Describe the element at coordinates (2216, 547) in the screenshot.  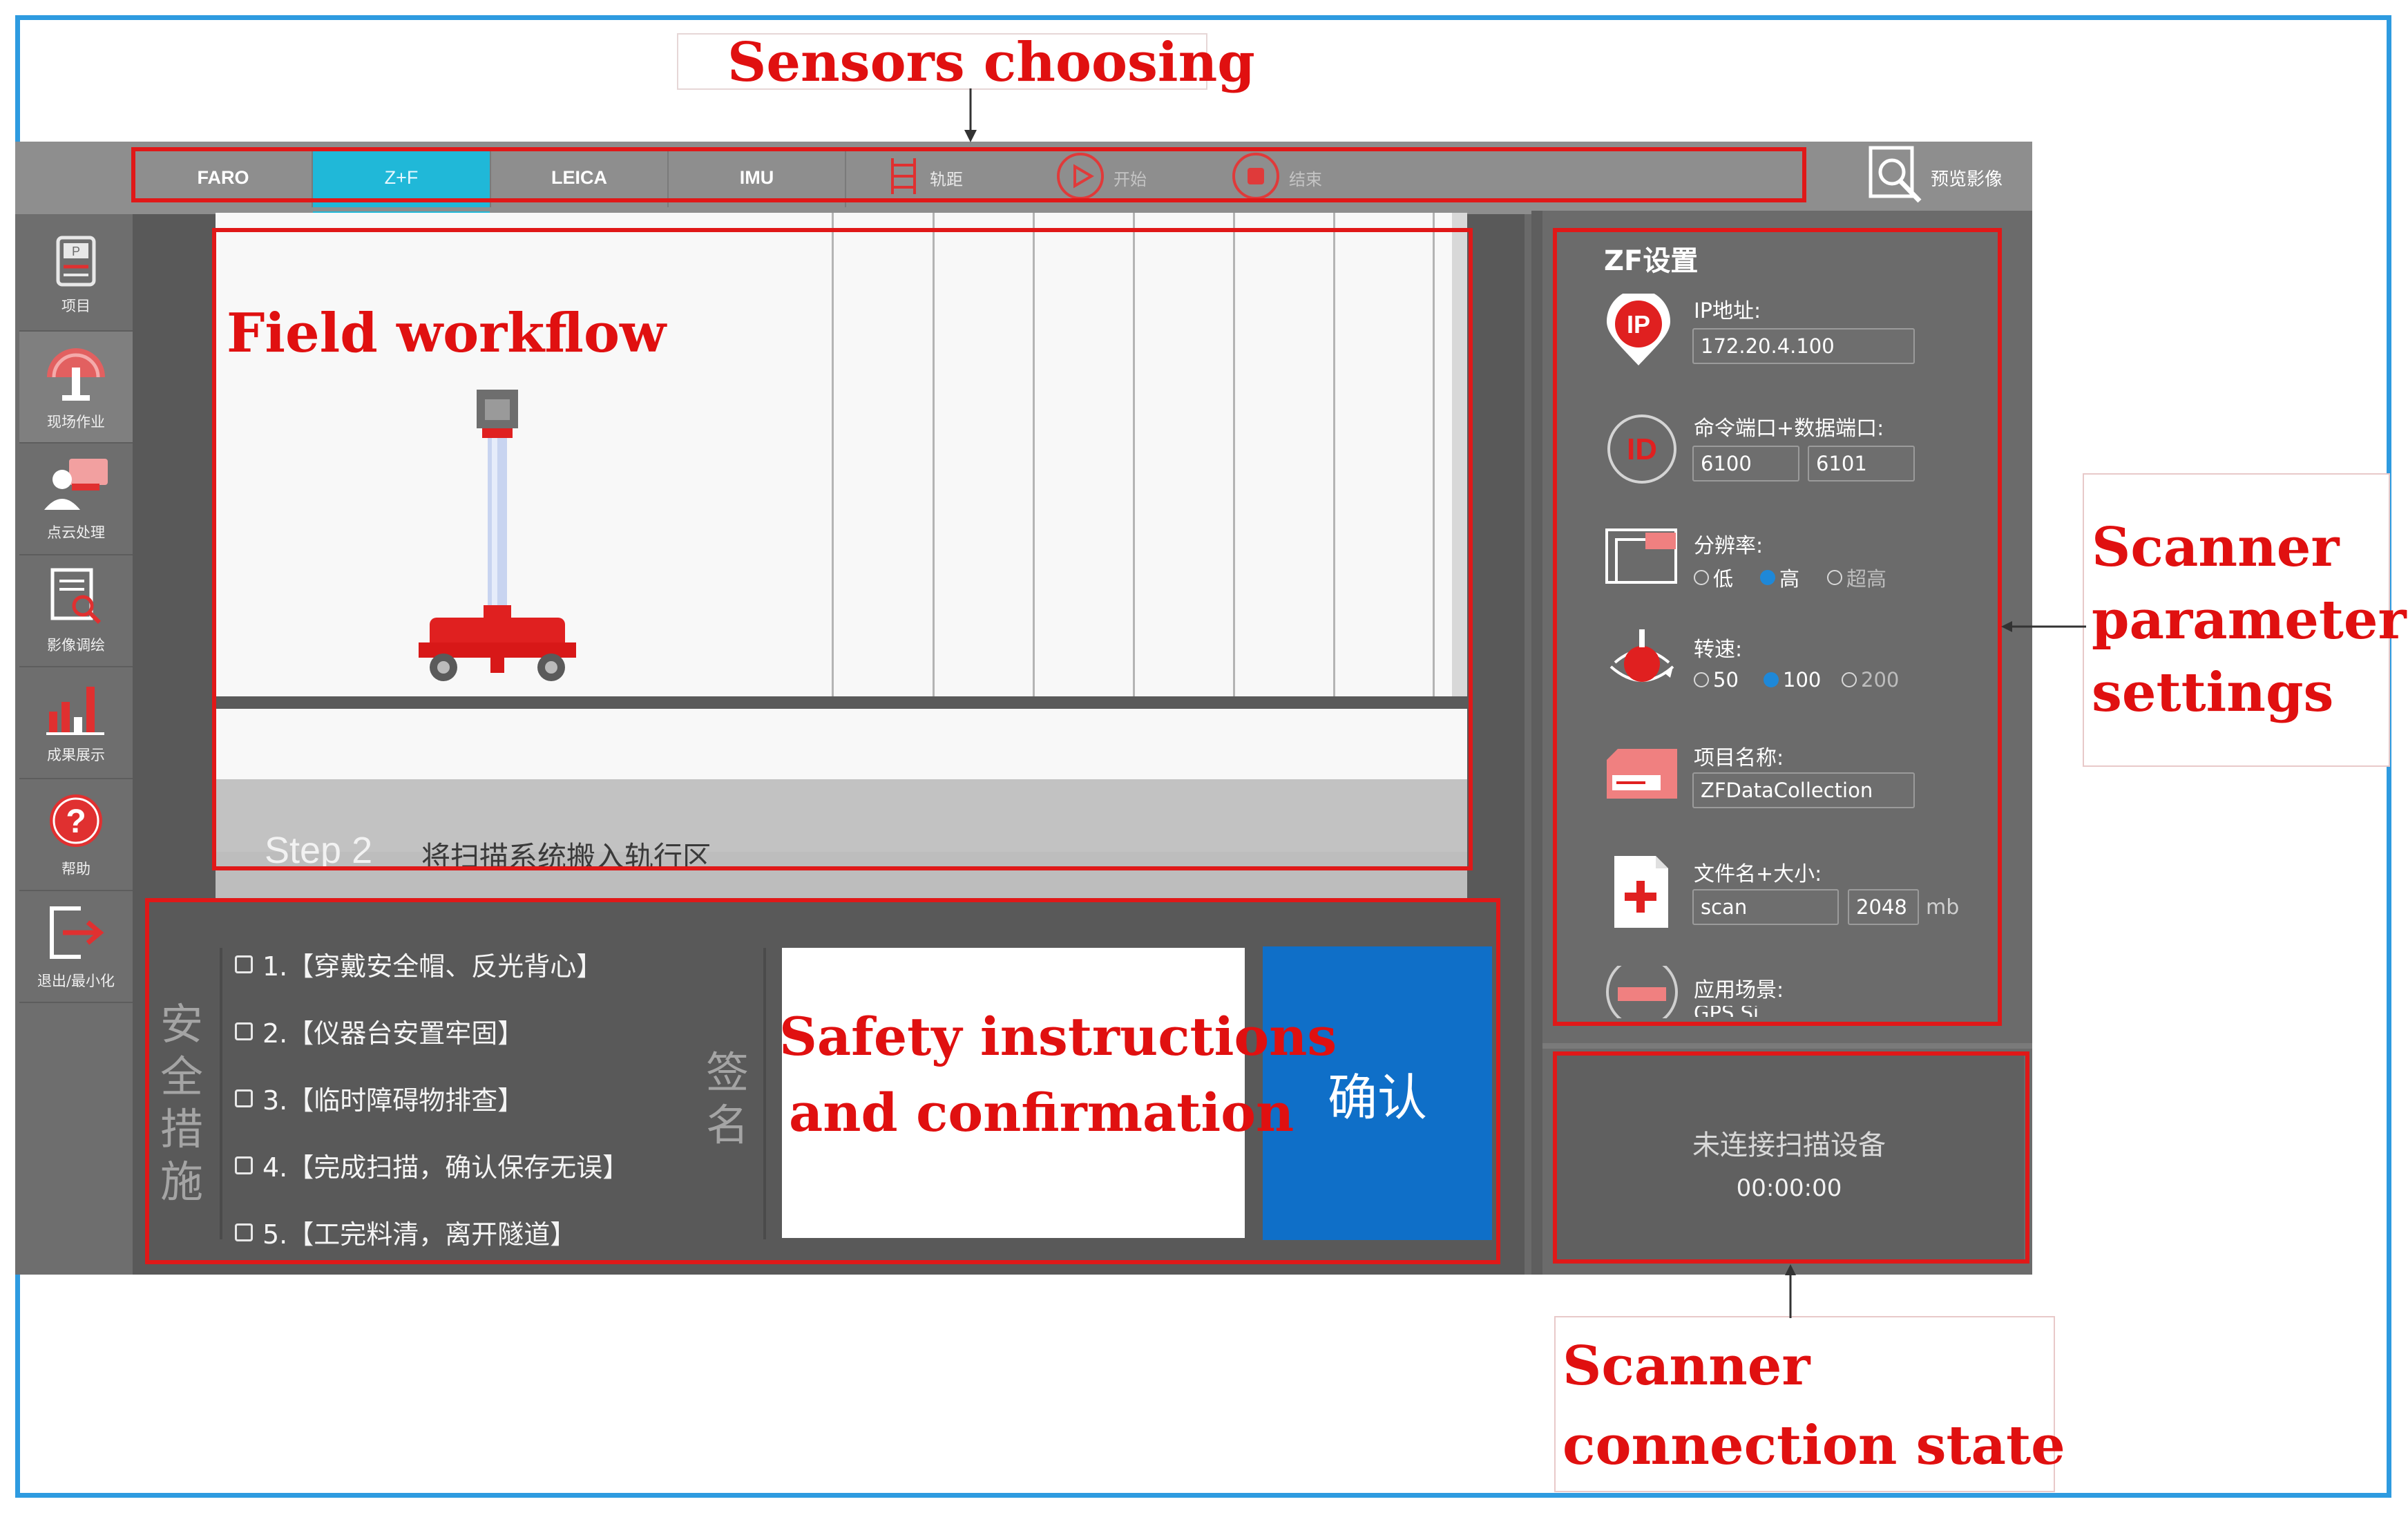
I see `parameter-label-line1: Scanner` at that location.